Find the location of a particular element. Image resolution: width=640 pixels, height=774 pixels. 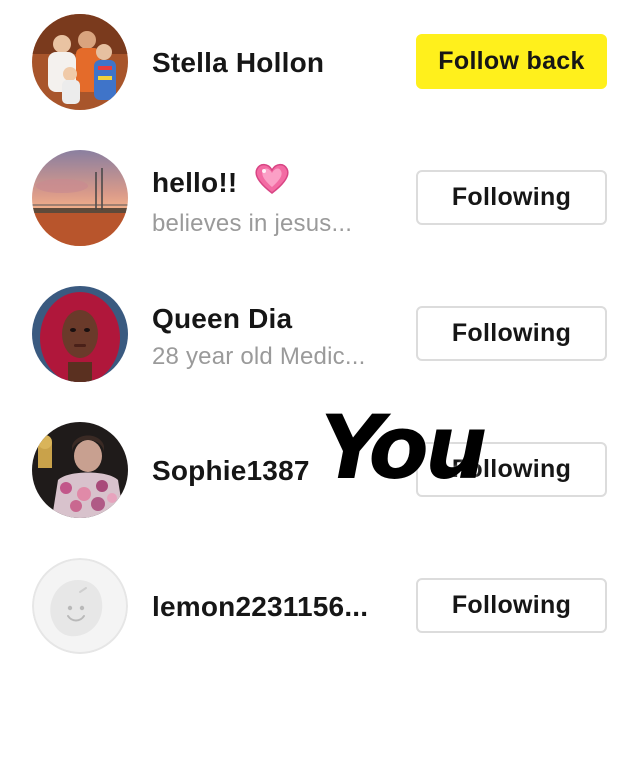

portrait-red-hair-avatar-icon is located at coordinates (80, 334).